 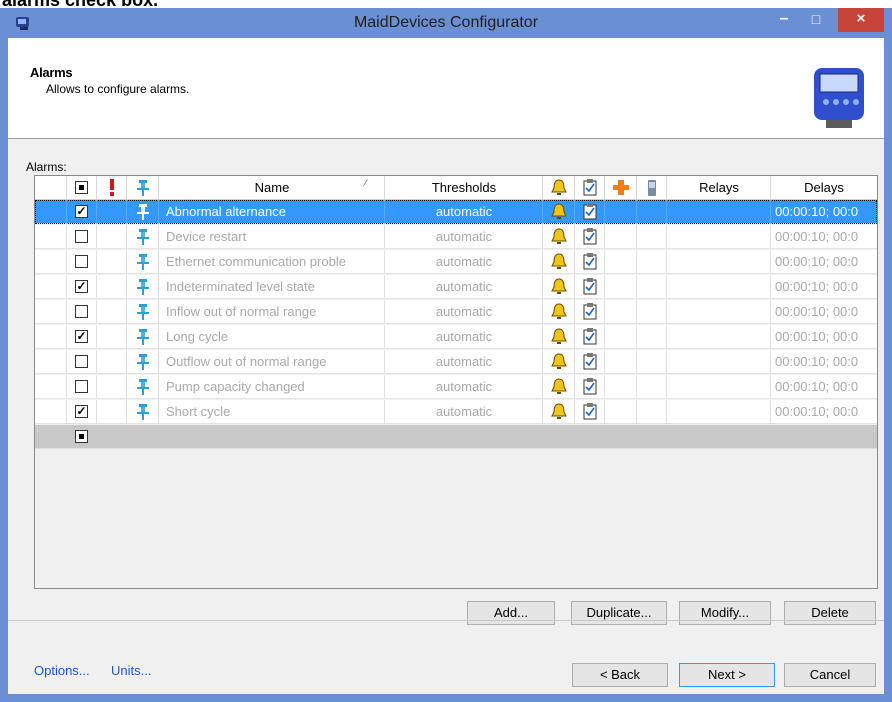 What do you see at coordinates (784, 20) in the screenshot?
I see `minimize-button: –` at bounding box center [784, 20].